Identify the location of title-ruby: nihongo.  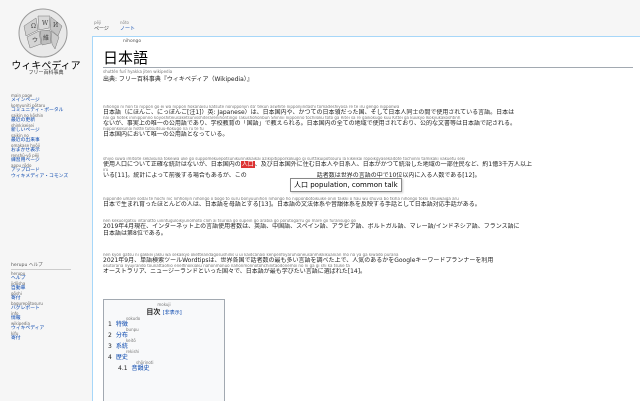
(132, 41).